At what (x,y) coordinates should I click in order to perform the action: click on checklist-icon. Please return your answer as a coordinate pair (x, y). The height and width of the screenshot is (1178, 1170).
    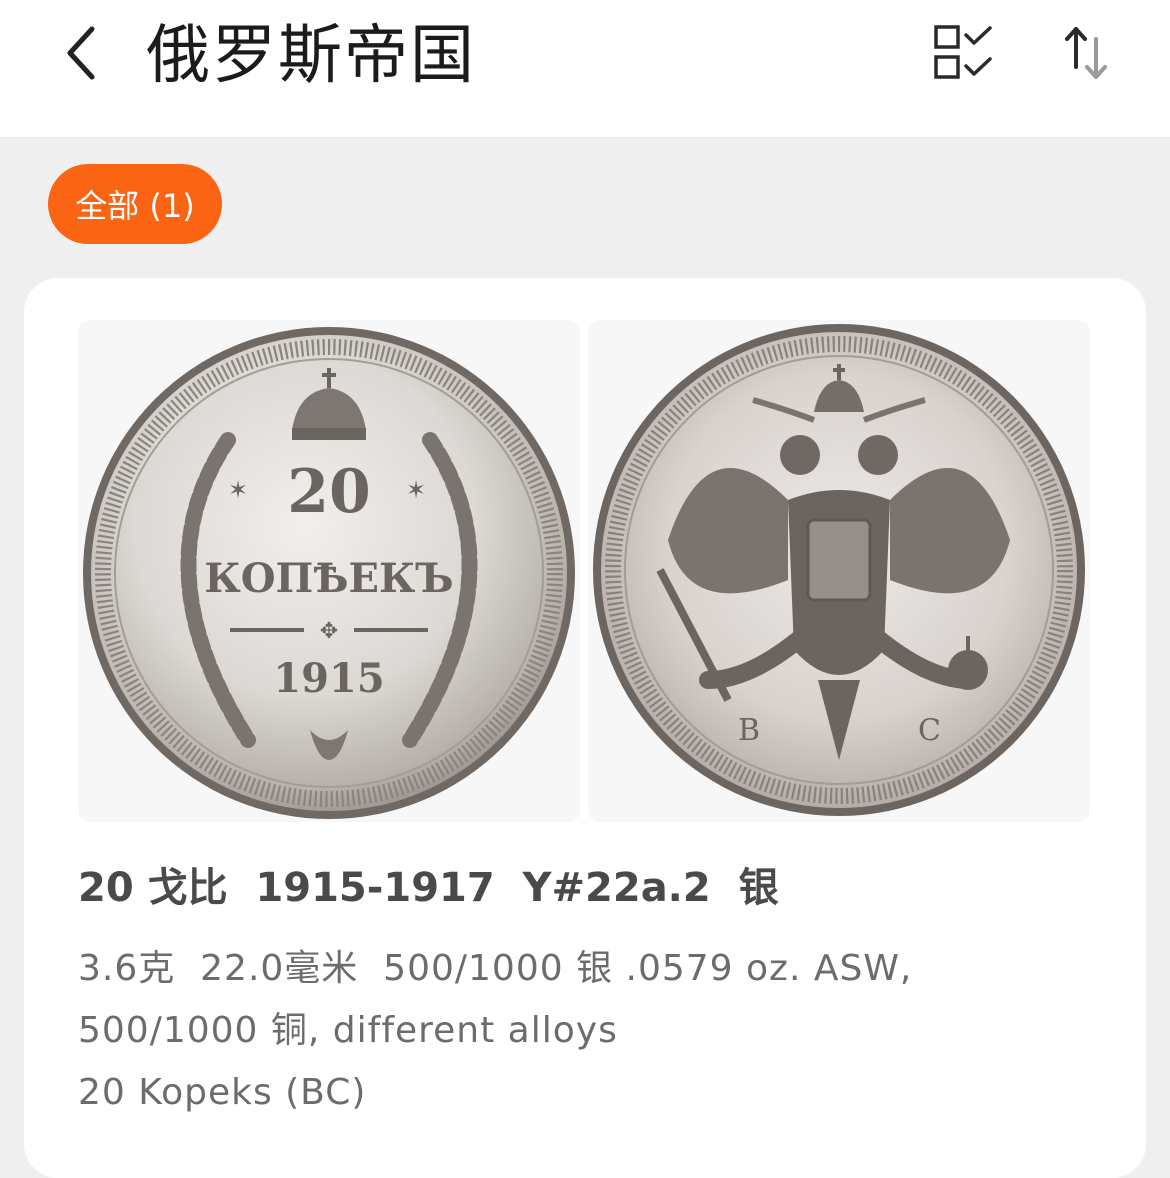
    Looking at the image, I should click on (964, 55).